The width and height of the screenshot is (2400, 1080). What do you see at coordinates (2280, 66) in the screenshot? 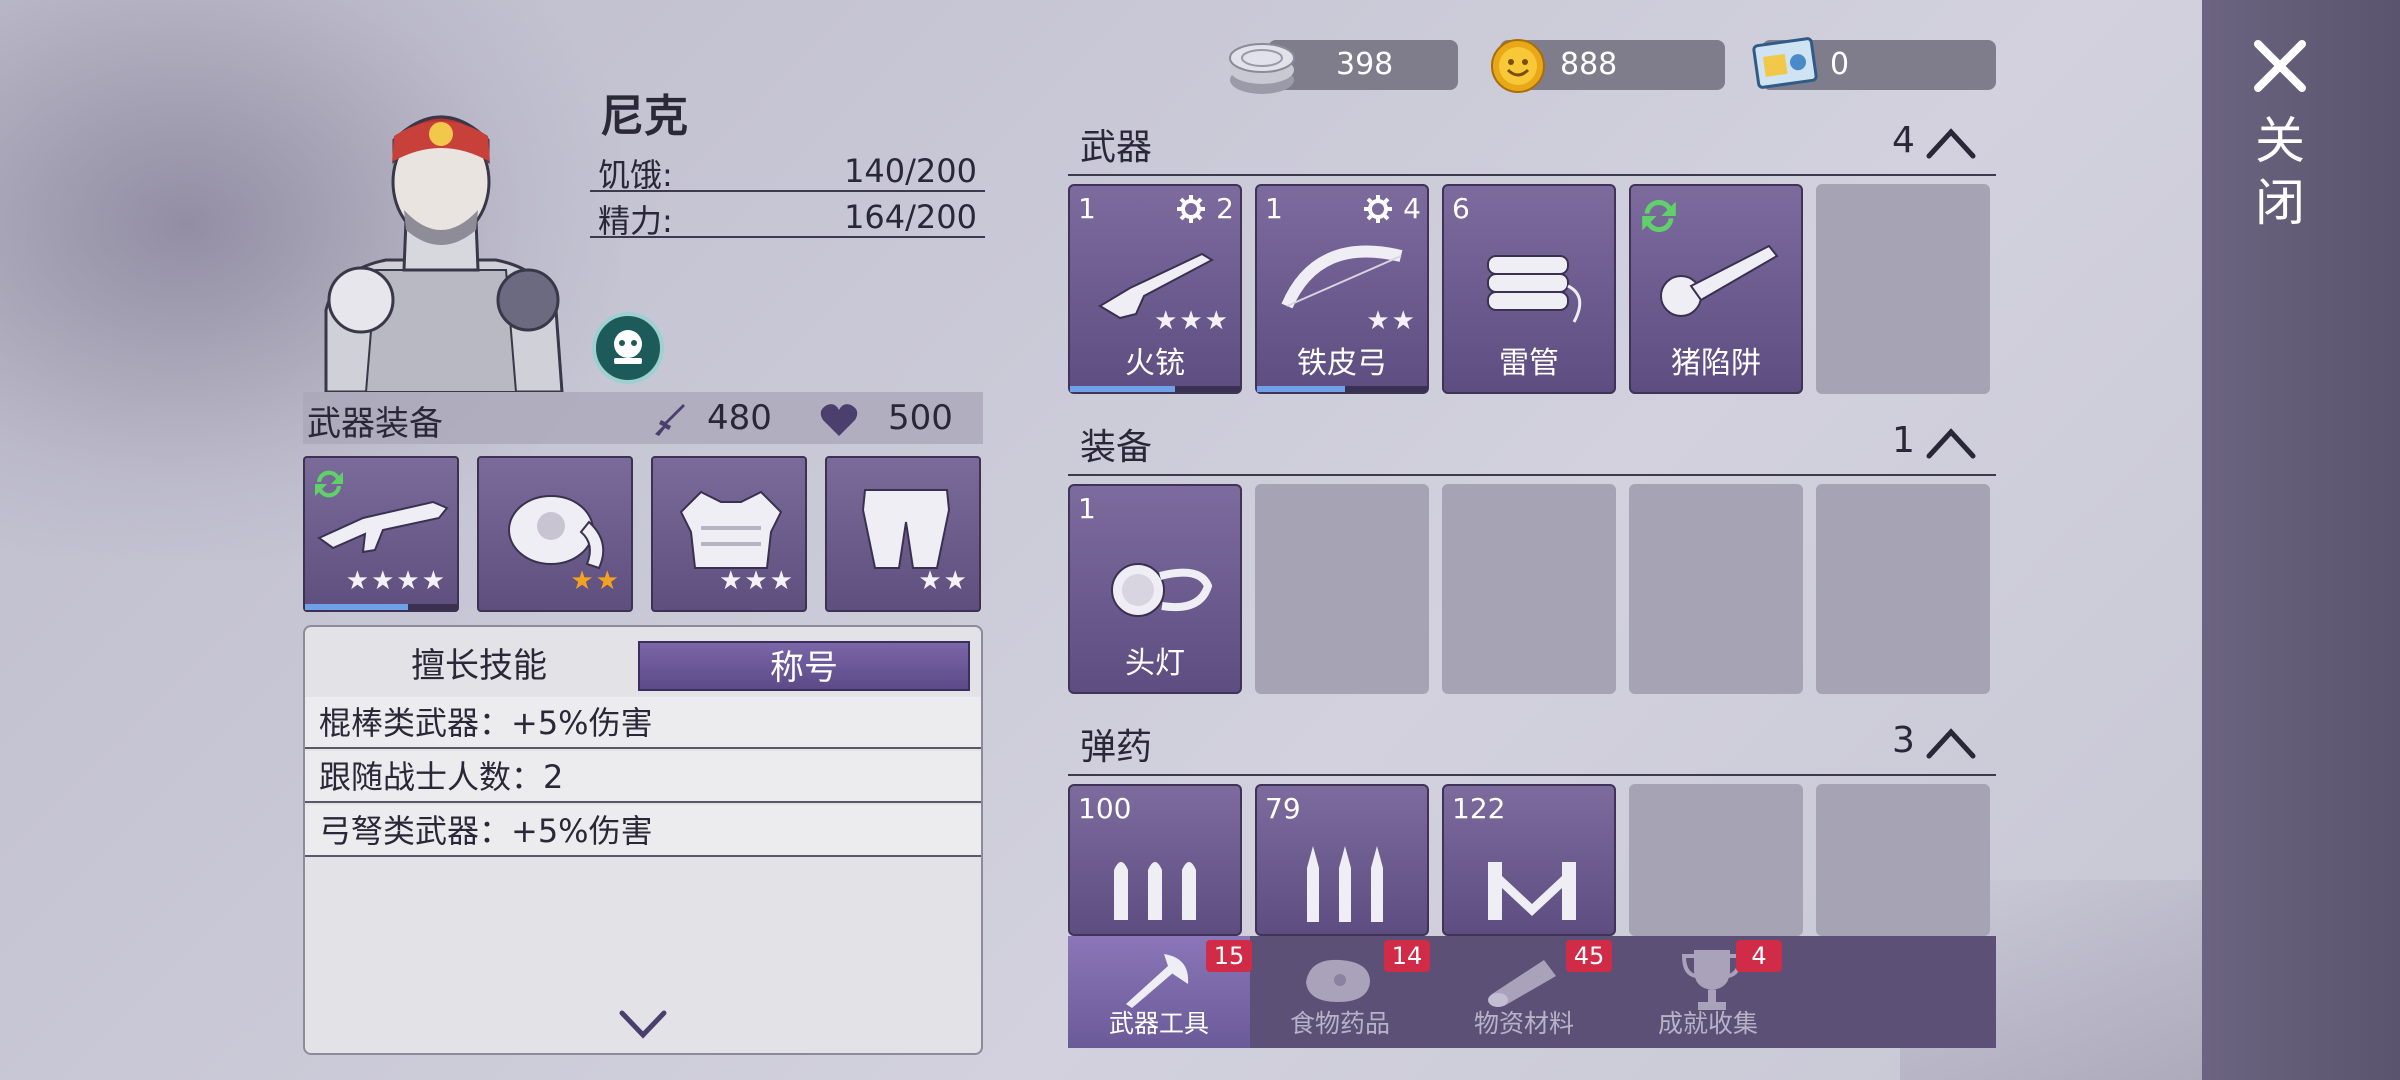
I see `close-icon` at bounding box center [2280, 66].